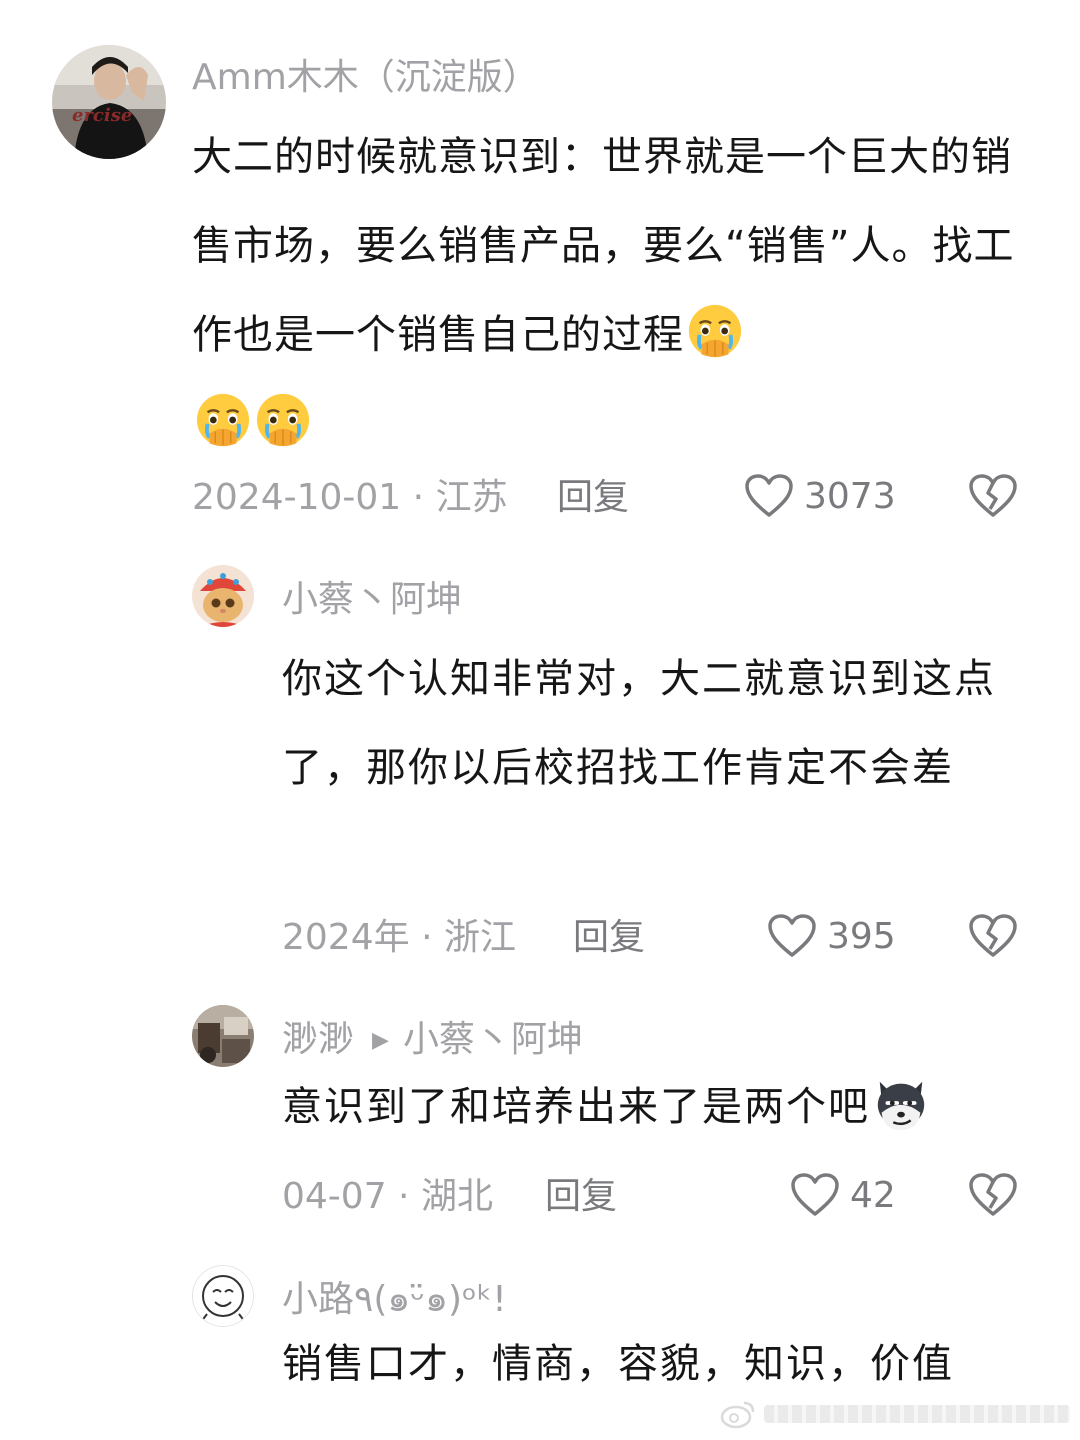 Image resolution: width=1080 pixels, height=1440 pixels. I want to click on avatar-cat-with-crown, so click(223, 596).